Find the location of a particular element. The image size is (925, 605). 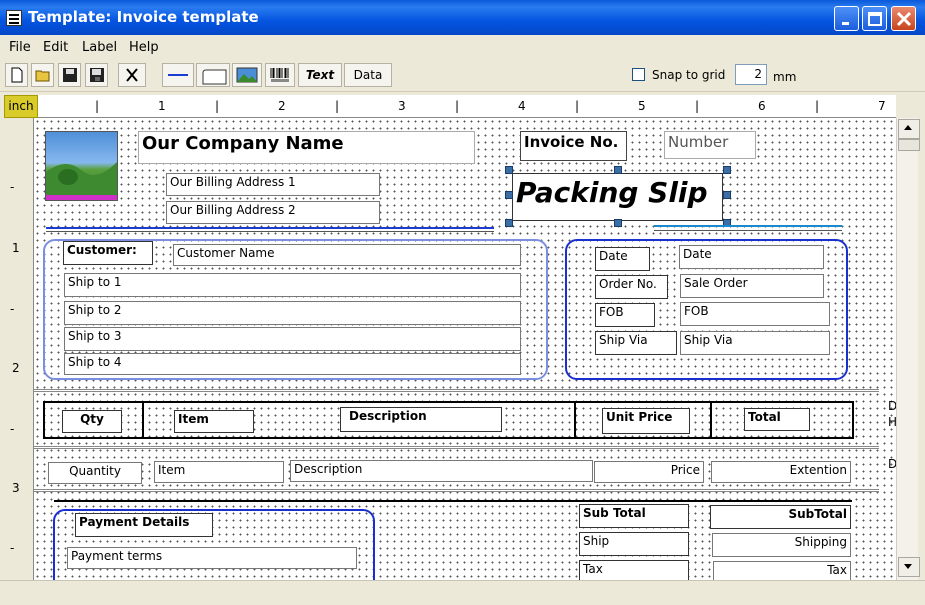

menu-file: File is located at coordinates (20, 47).